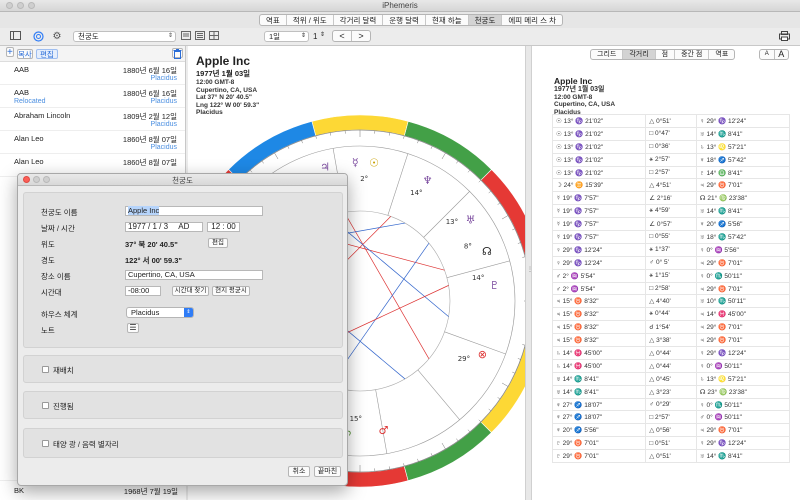  What do you see at coordinates (322, 34) in the screenshot?
I see `stepper-icon: ⇕` at bounding box center [322, 34].